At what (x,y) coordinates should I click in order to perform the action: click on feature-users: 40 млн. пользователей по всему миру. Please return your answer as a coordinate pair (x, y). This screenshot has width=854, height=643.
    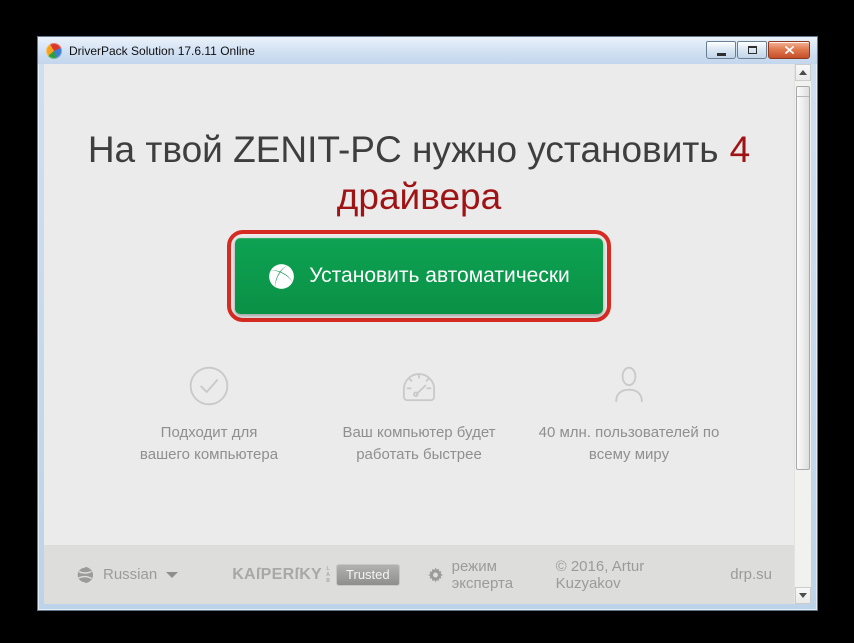
    Looking at the image, I should click on (629, 415).